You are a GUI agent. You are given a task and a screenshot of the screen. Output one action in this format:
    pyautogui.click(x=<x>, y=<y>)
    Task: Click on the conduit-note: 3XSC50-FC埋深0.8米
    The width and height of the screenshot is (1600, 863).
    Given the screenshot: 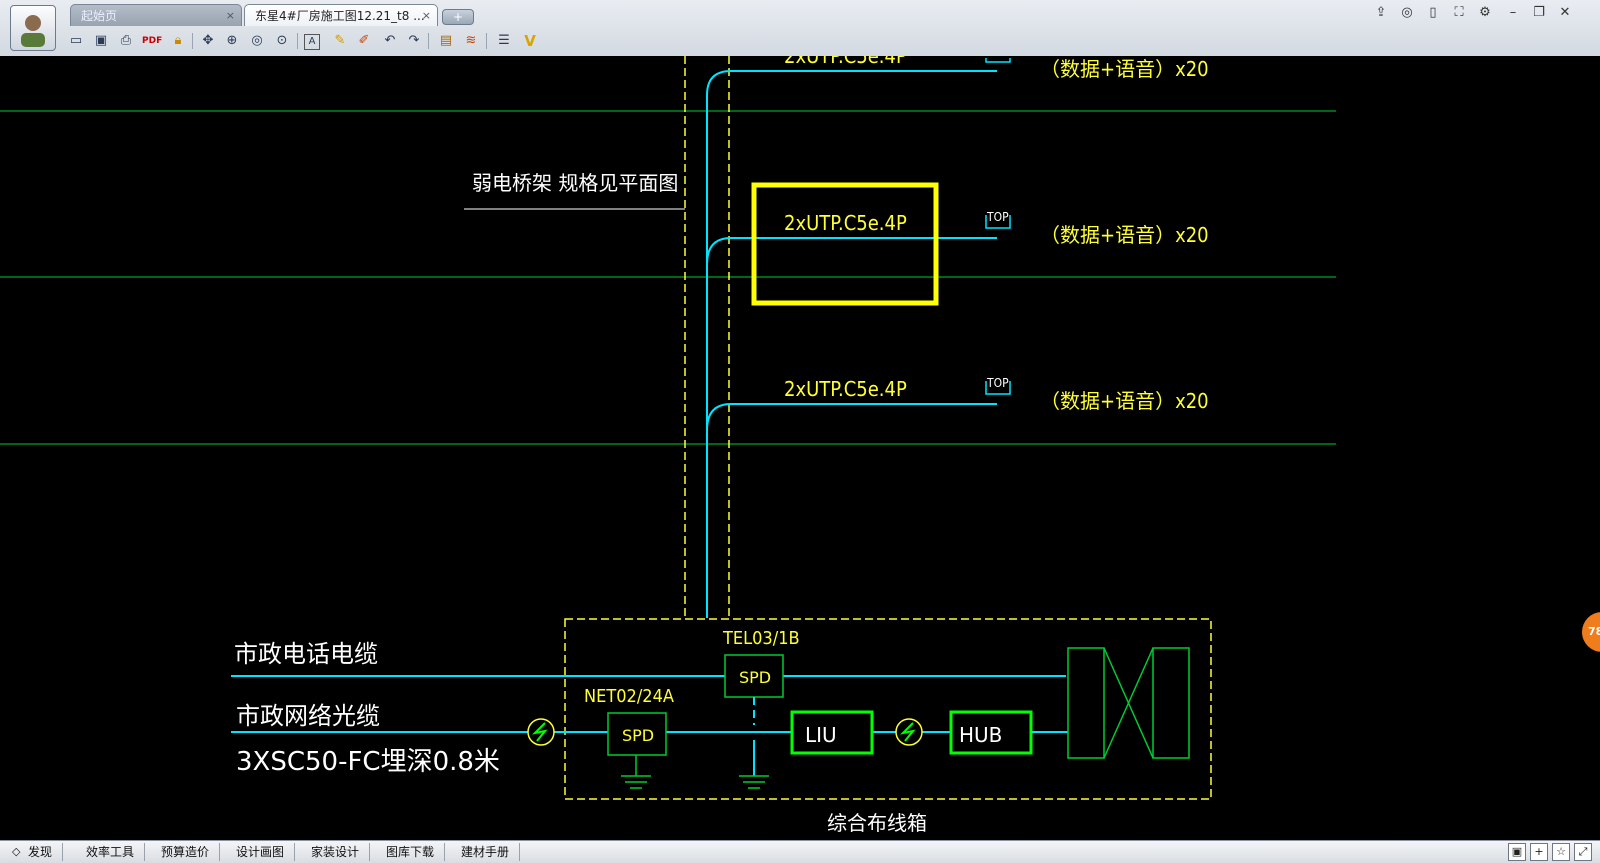 What is the action you would take?
    pyautogui.click(x=368, y=762)
    